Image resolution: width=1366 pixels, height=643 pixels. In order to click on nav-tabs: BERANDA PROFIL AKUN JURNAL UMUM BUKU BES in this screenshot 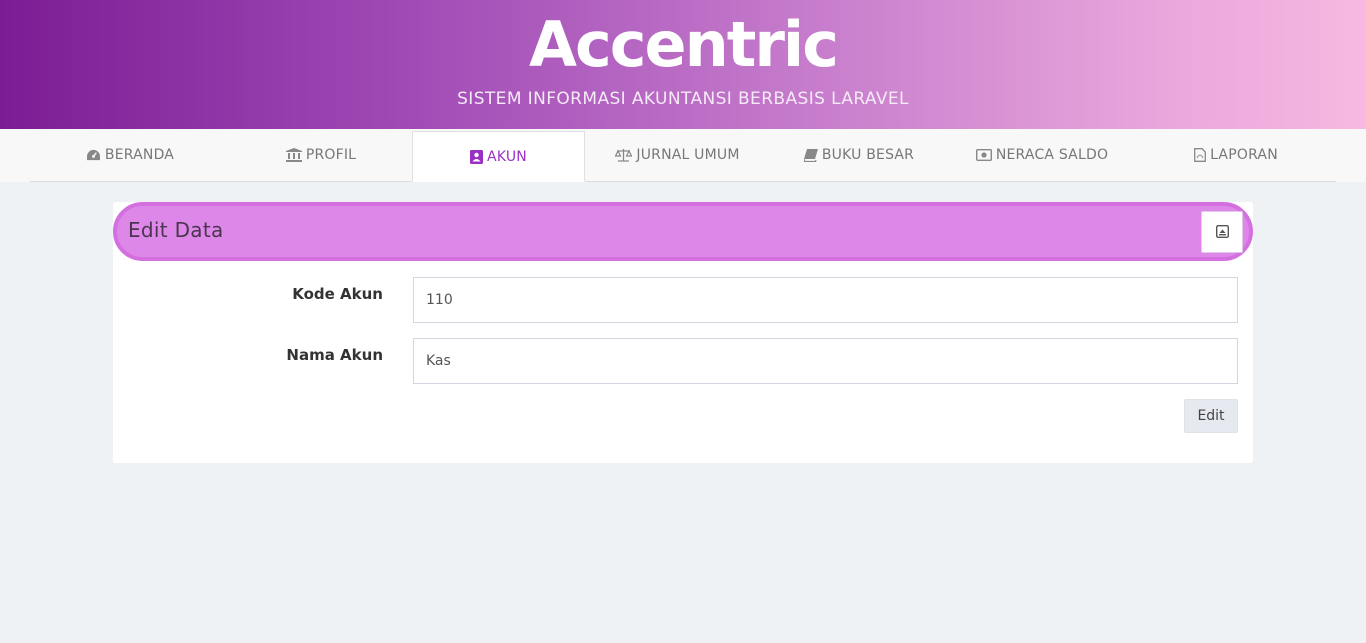, I will do `click(683, 155)`.